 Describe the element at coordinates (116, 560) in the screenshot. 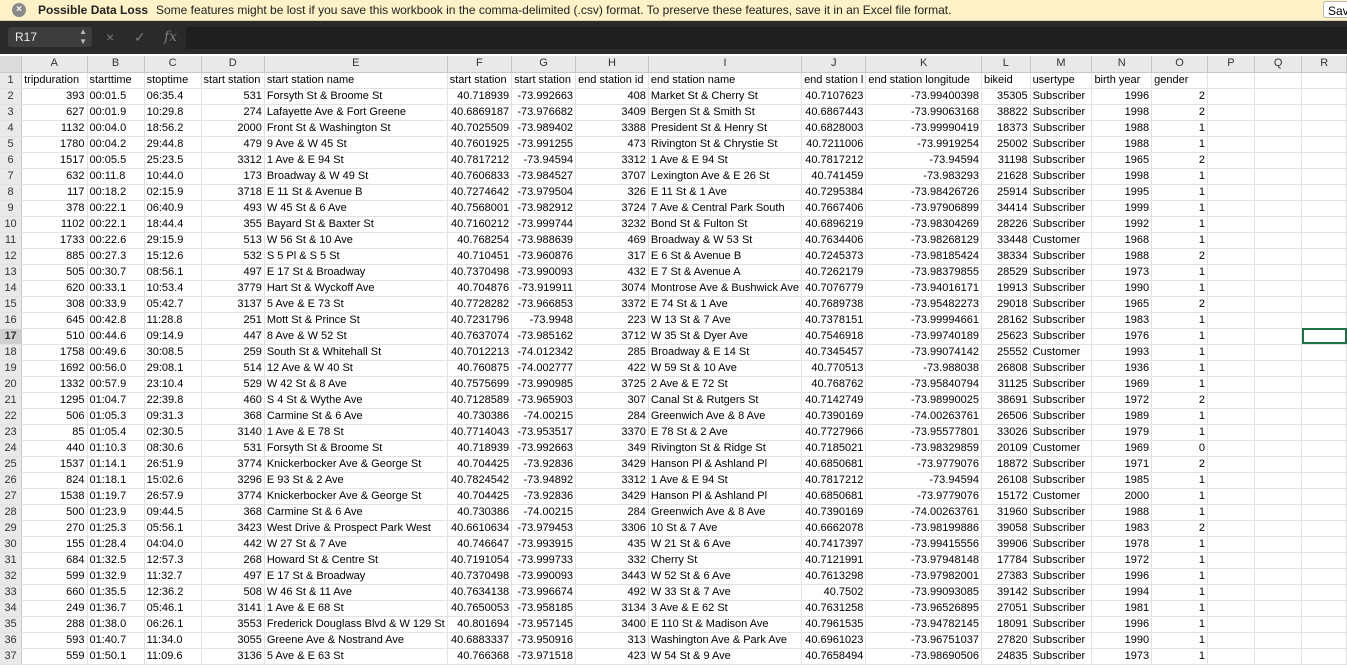

I see `cell: 01:32.5` at that location.